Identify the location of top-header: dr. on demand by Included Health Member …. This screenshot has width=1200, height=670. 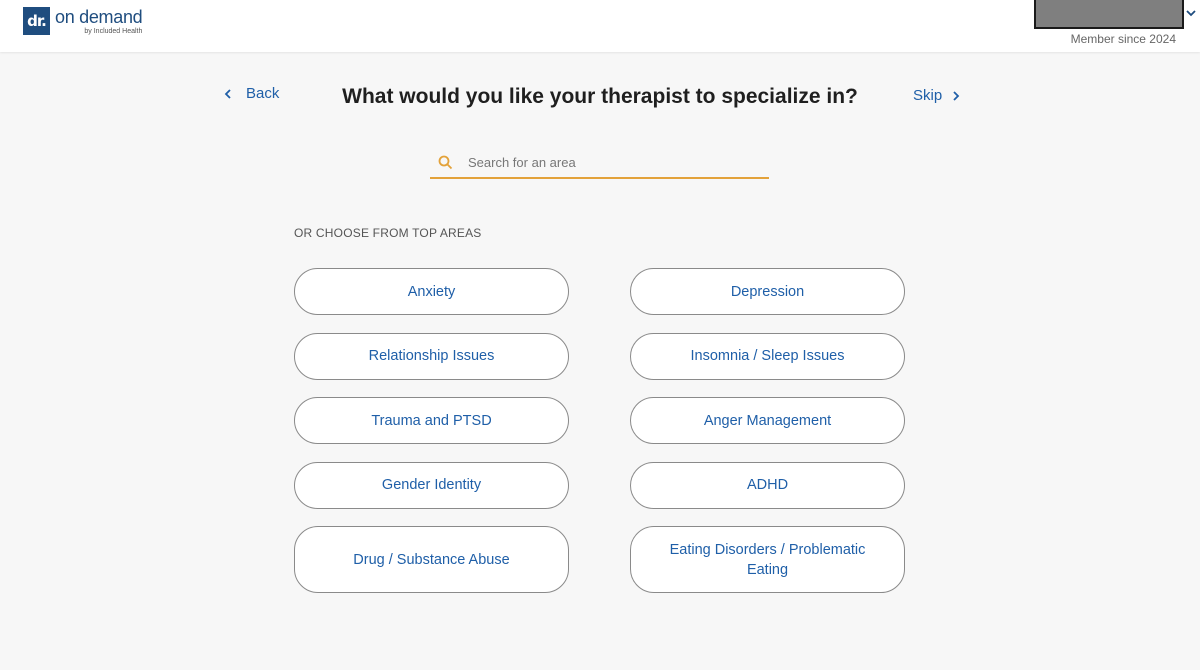
(600, 26).